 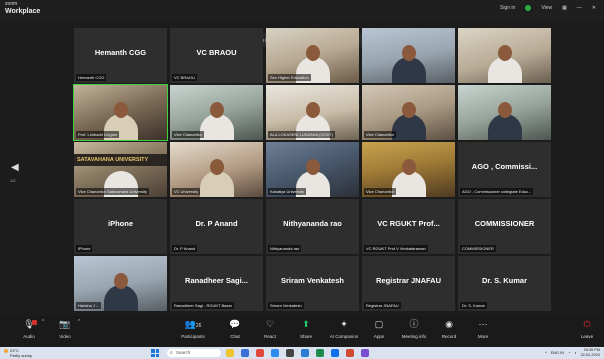 I want to click on video-button: 📷 Video, so click(x=65, y=328).